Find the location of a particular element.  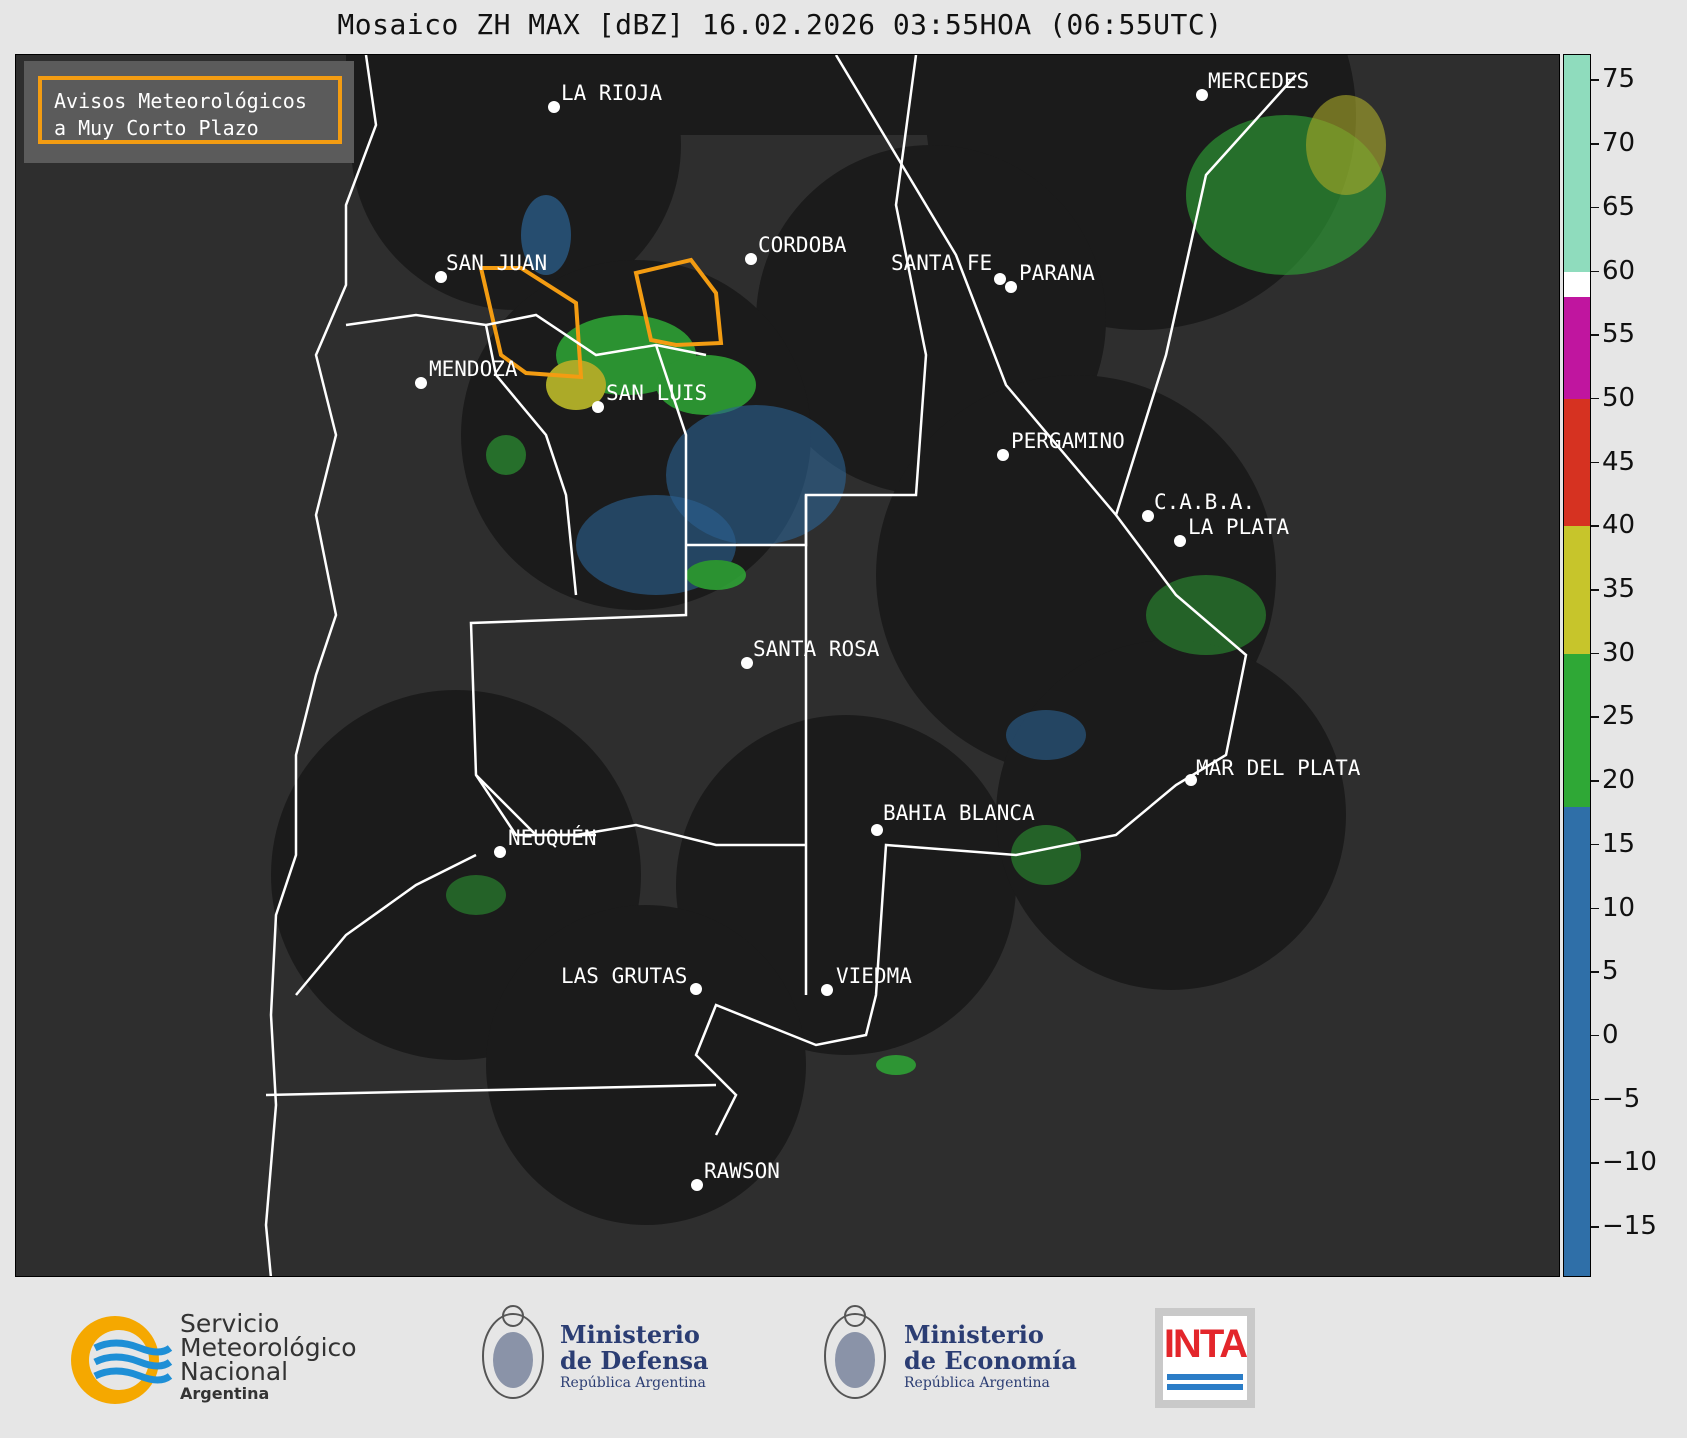

city-label: PERGAMINO is located at coordinates (1068, 441).